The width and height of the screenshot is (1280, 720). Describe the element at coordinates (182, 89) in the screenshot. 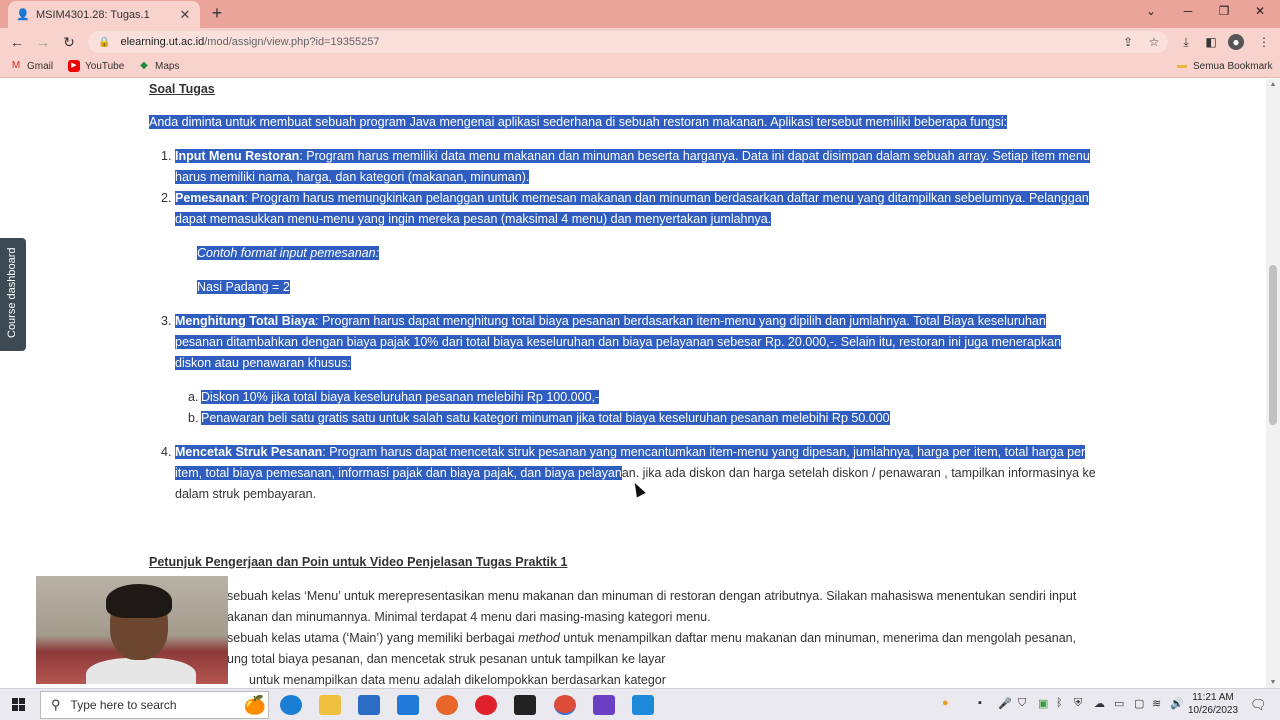

I see `heading-soal-tugas: Soal Tugas` at that location.